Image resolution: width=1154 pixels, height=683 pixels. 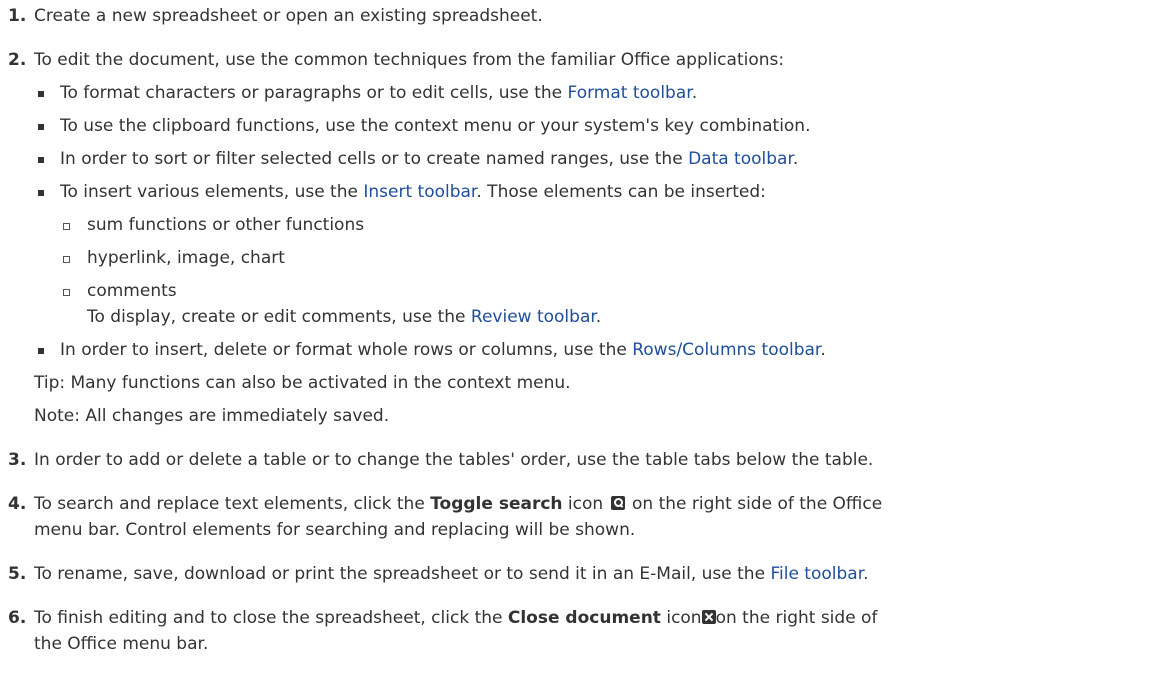 What do you see at coordinates (17, 574) in the screenshot?
I see `step-number: 5.` at bounding box center [17, 574].